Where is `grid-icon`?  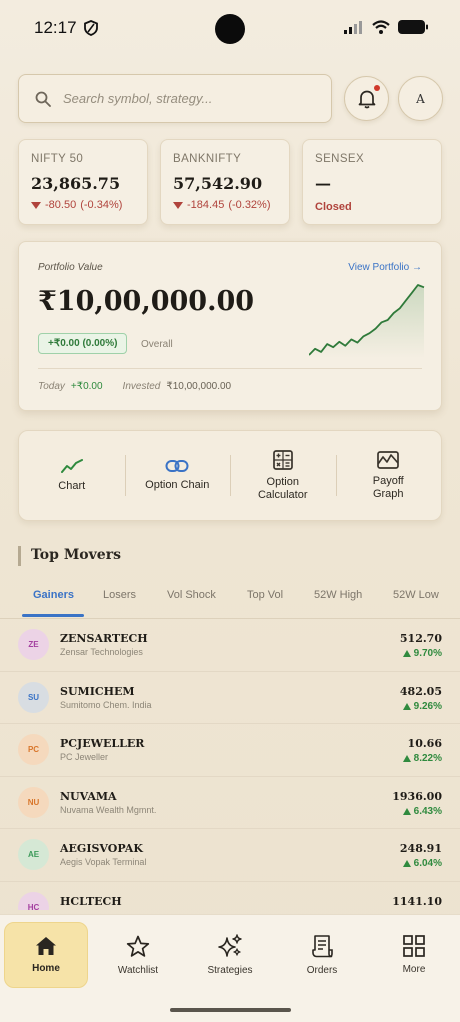
grid-icon is located at coordinates (414, 946).